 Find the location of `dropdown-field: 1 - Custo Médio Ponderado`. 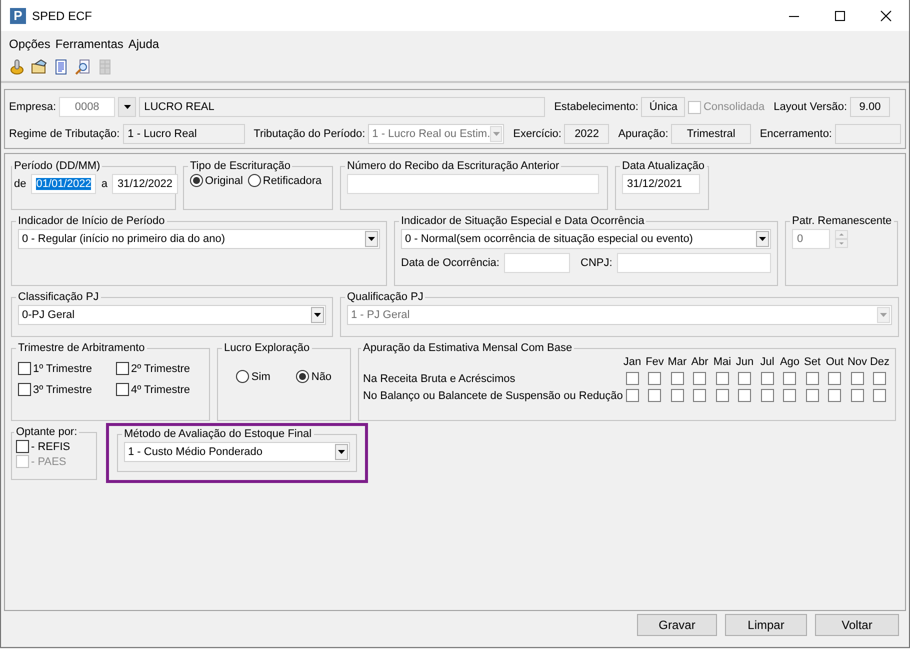

dropdown-field: 1 - Custo Médio Ponderado is located at coordinates (237, 452).